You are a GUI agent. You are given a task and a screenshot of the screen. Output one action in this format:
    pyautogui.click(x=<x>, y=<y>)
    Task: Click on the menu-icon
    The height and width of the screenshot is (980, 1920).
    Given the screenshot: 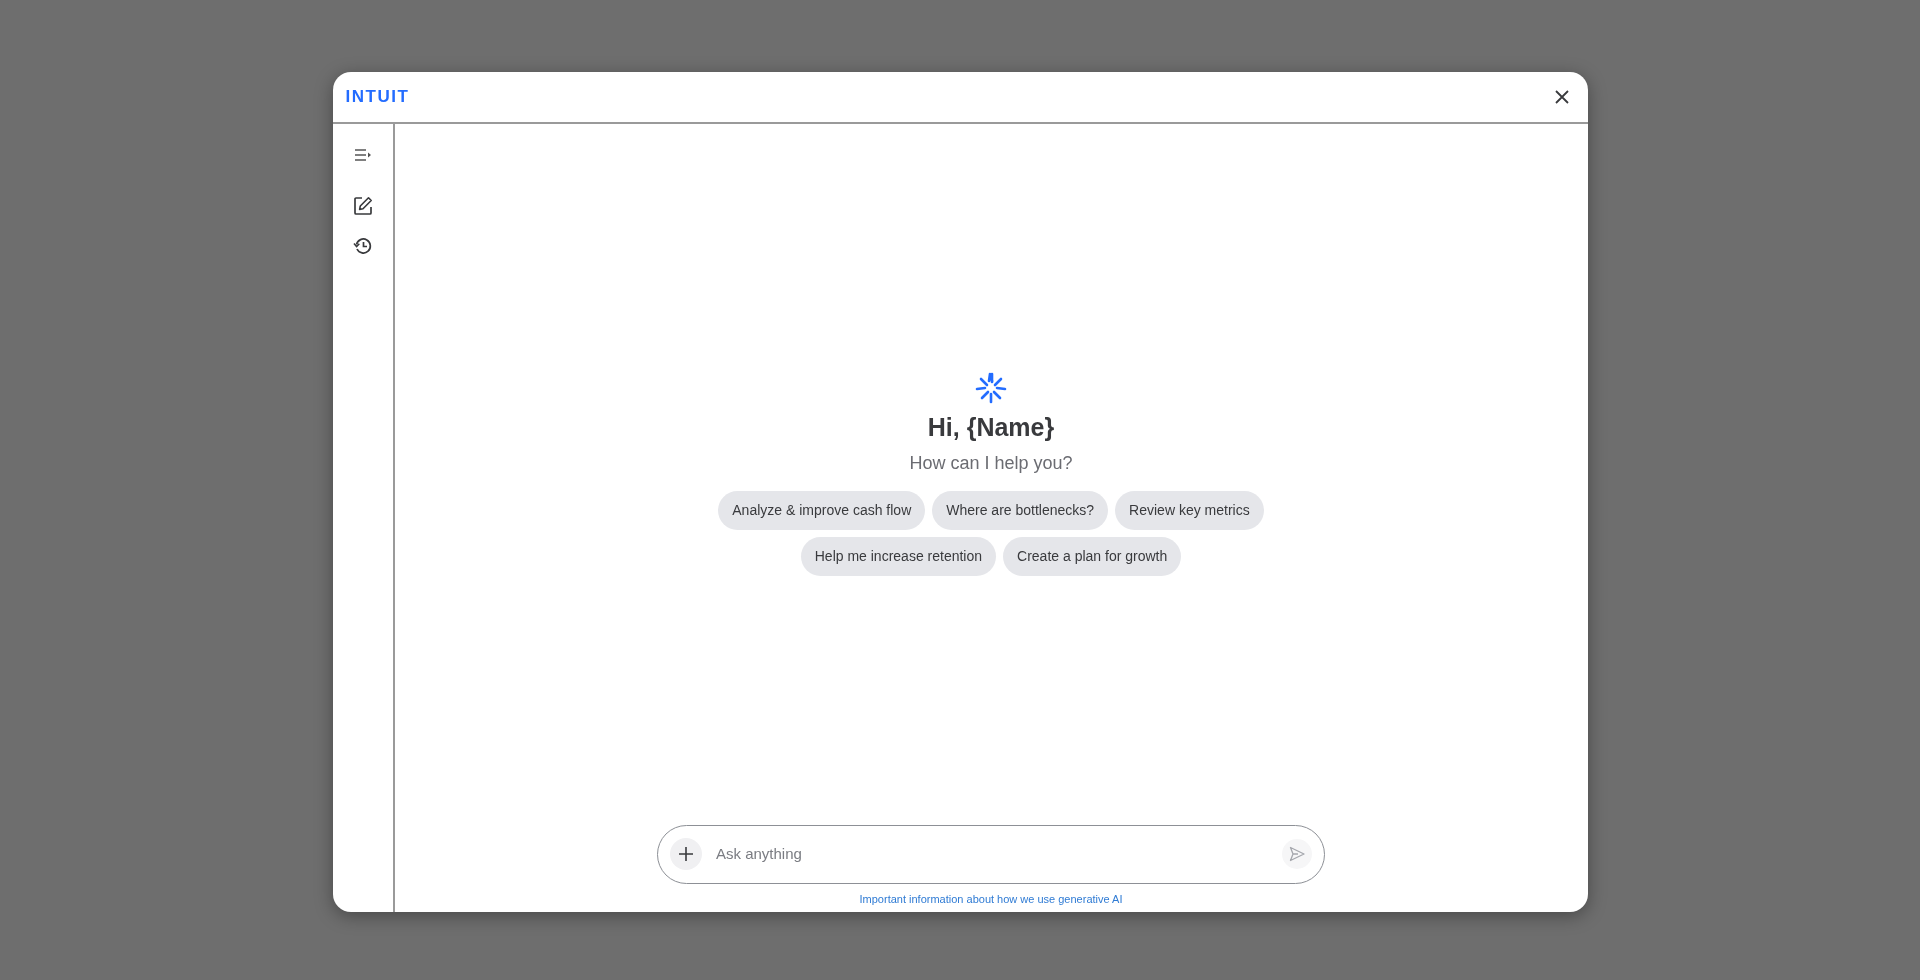 What is the action you would take?
    pyautogui.click(x=362, y=155)
    